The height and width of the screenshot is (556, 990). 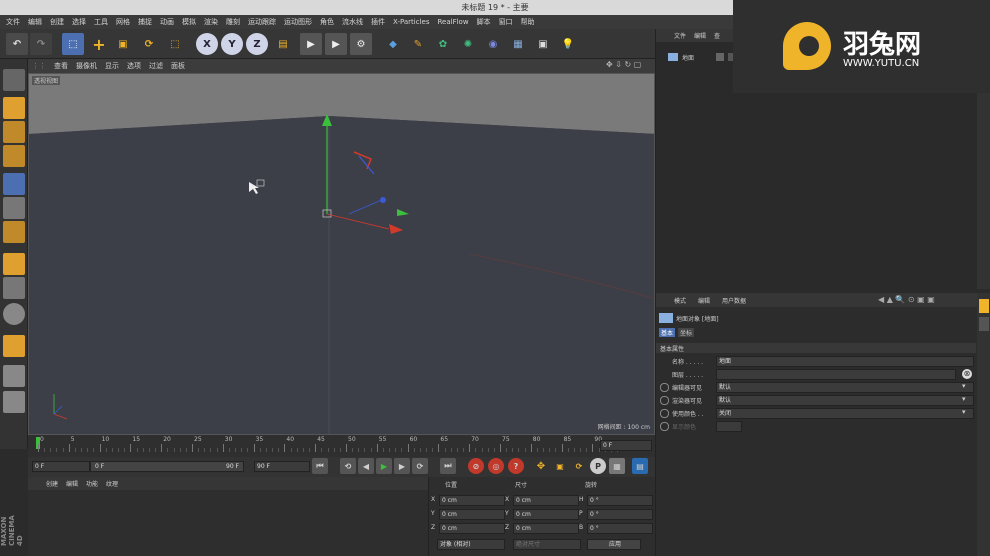 I want to click on menu-item: 流水线, so click(x=352, y=22).